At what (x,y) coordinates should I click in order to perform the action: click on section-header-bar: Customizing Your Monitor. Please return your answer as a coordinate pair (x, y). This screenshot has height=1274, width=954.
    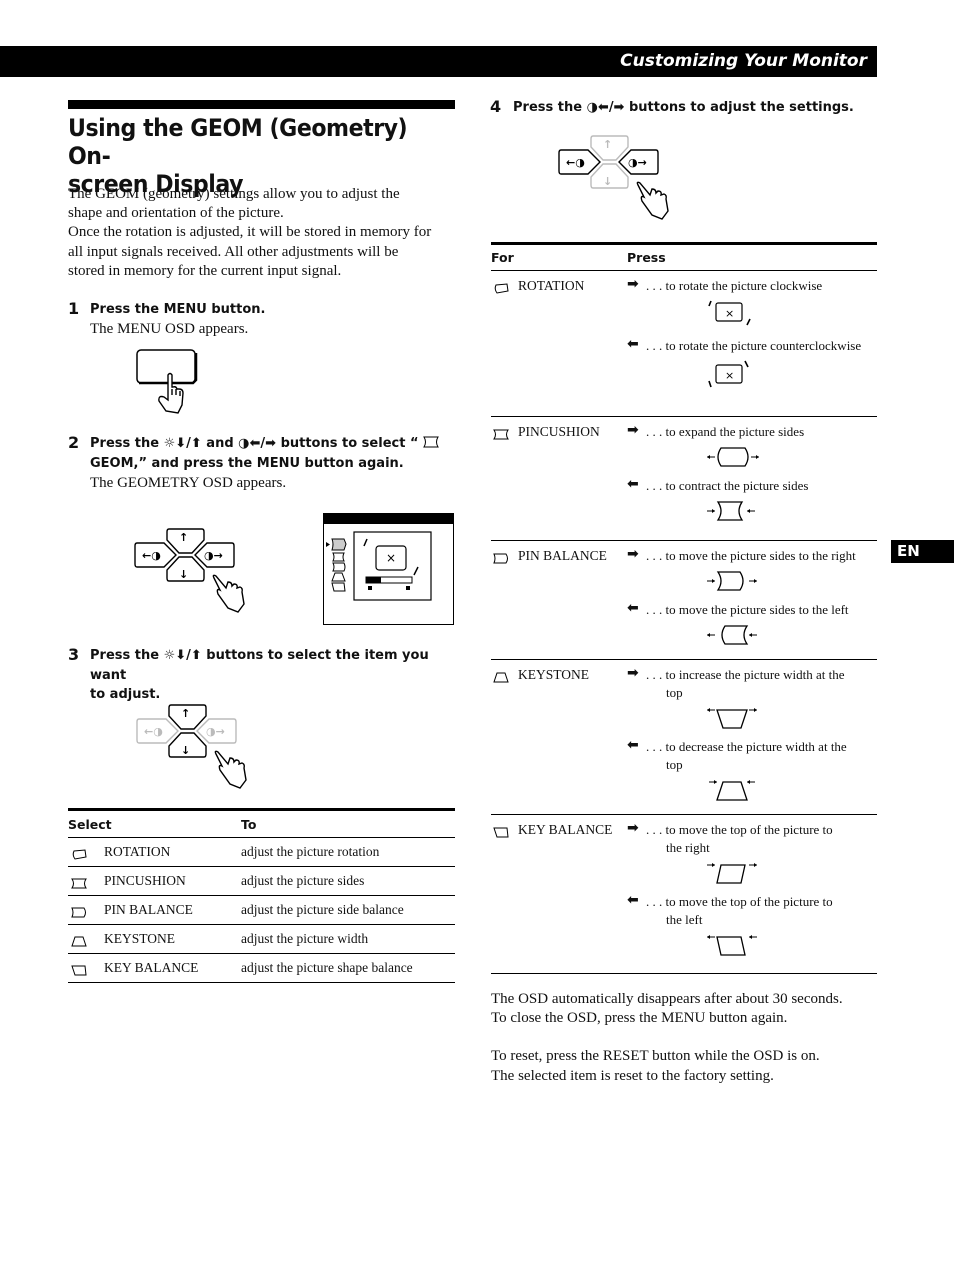
    Looking at the image, I should click on (438, 61).